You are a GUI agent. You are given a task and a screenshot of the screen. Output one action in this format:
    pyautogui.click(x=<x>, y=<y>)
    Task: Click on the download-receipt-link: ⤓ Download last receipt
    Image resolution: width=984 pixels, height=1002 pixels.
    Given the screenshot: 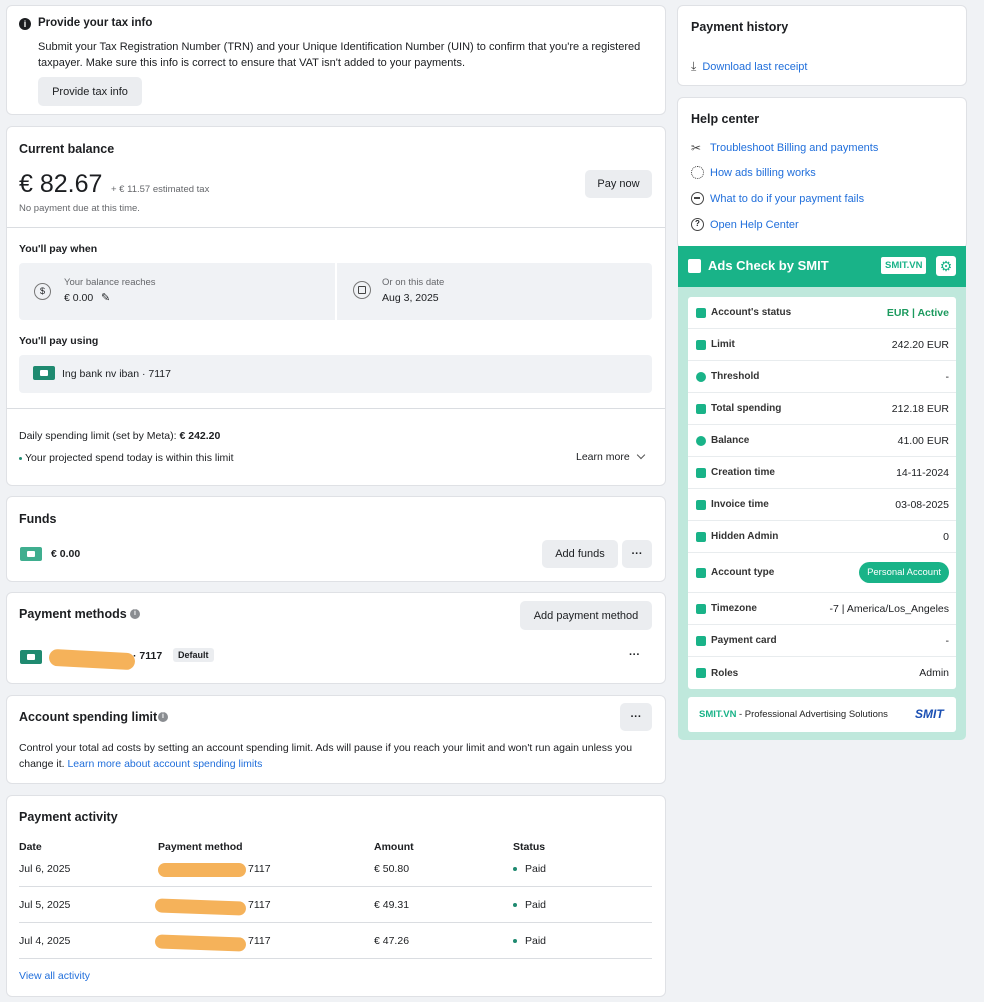 What is the action you would take?
    pyautogui.click(x=749, y=66)
    